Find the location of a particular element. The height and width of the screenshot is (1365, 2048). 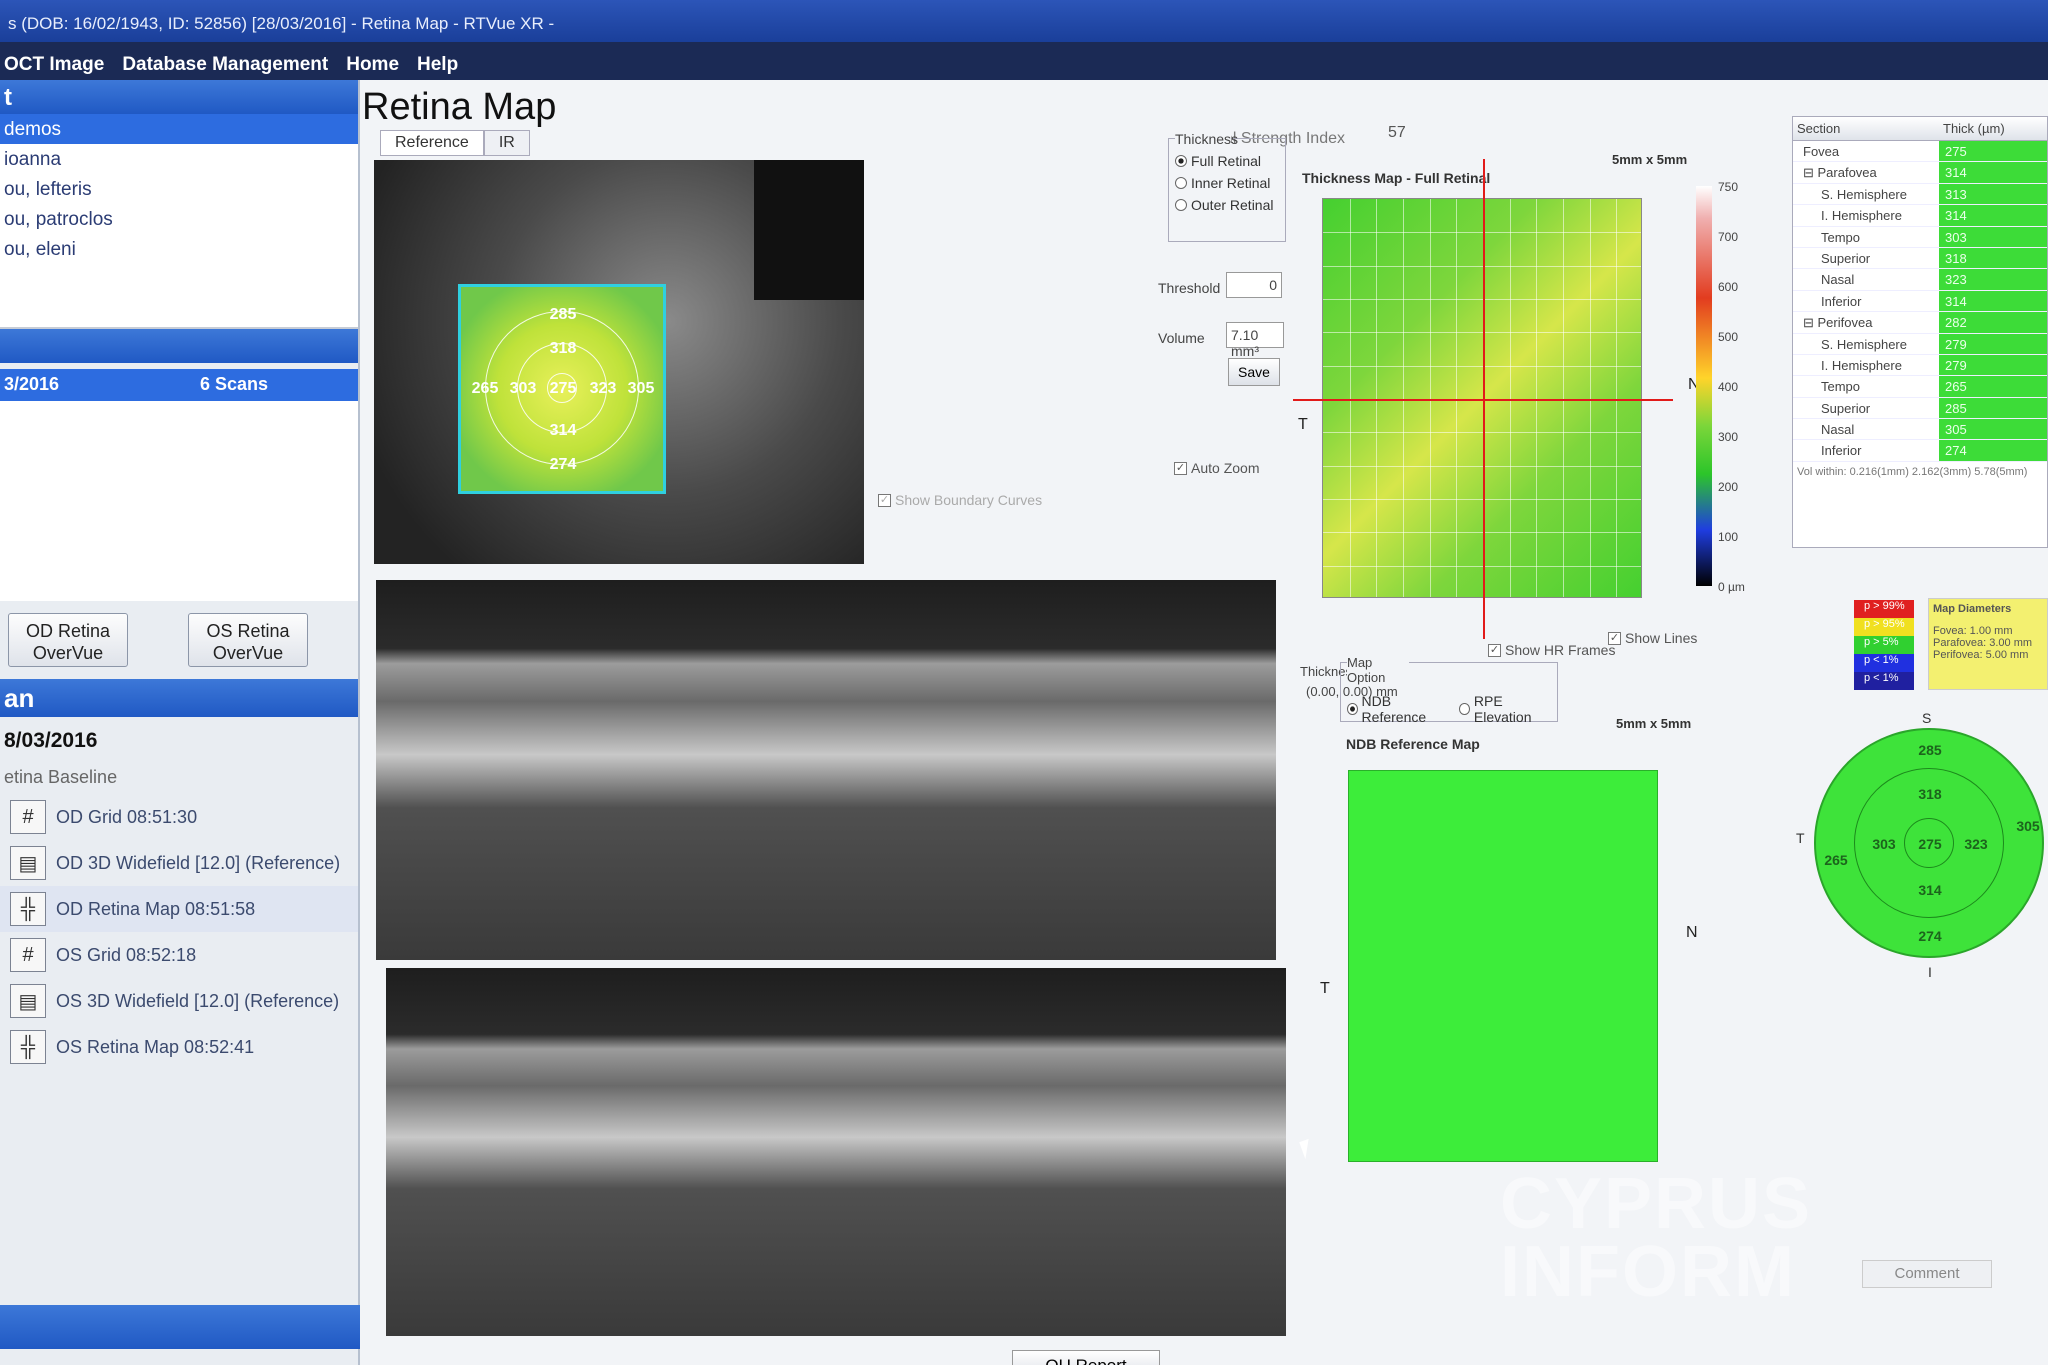

scan-item: ▤ OS 3D Widefield [12.0] (Reference) is located at coordinates (179, 1001).